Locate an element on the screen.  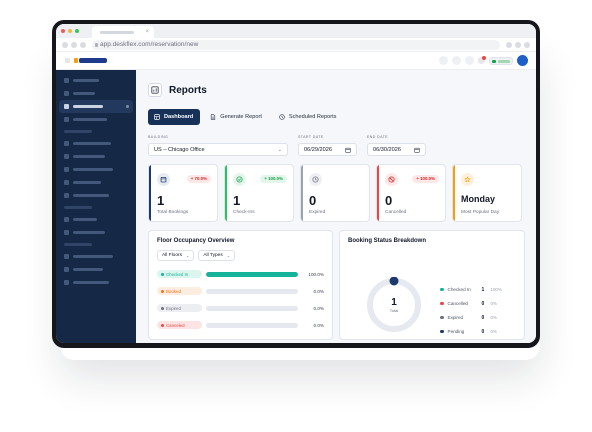
page-header: Reports is located at coordinates (336, 90).